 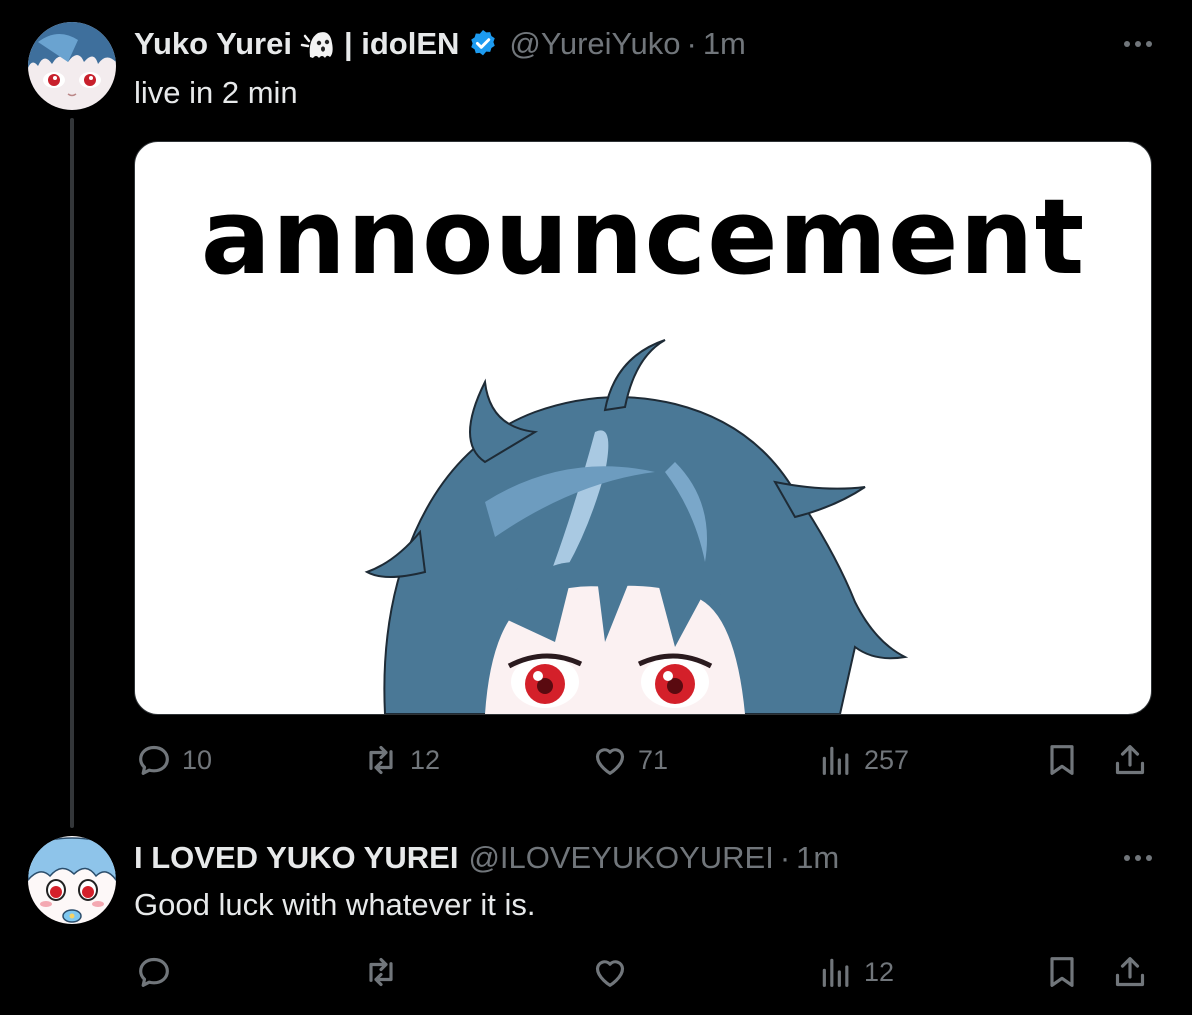 I want to click on reply-count: 10, so click(x=197, y=759).